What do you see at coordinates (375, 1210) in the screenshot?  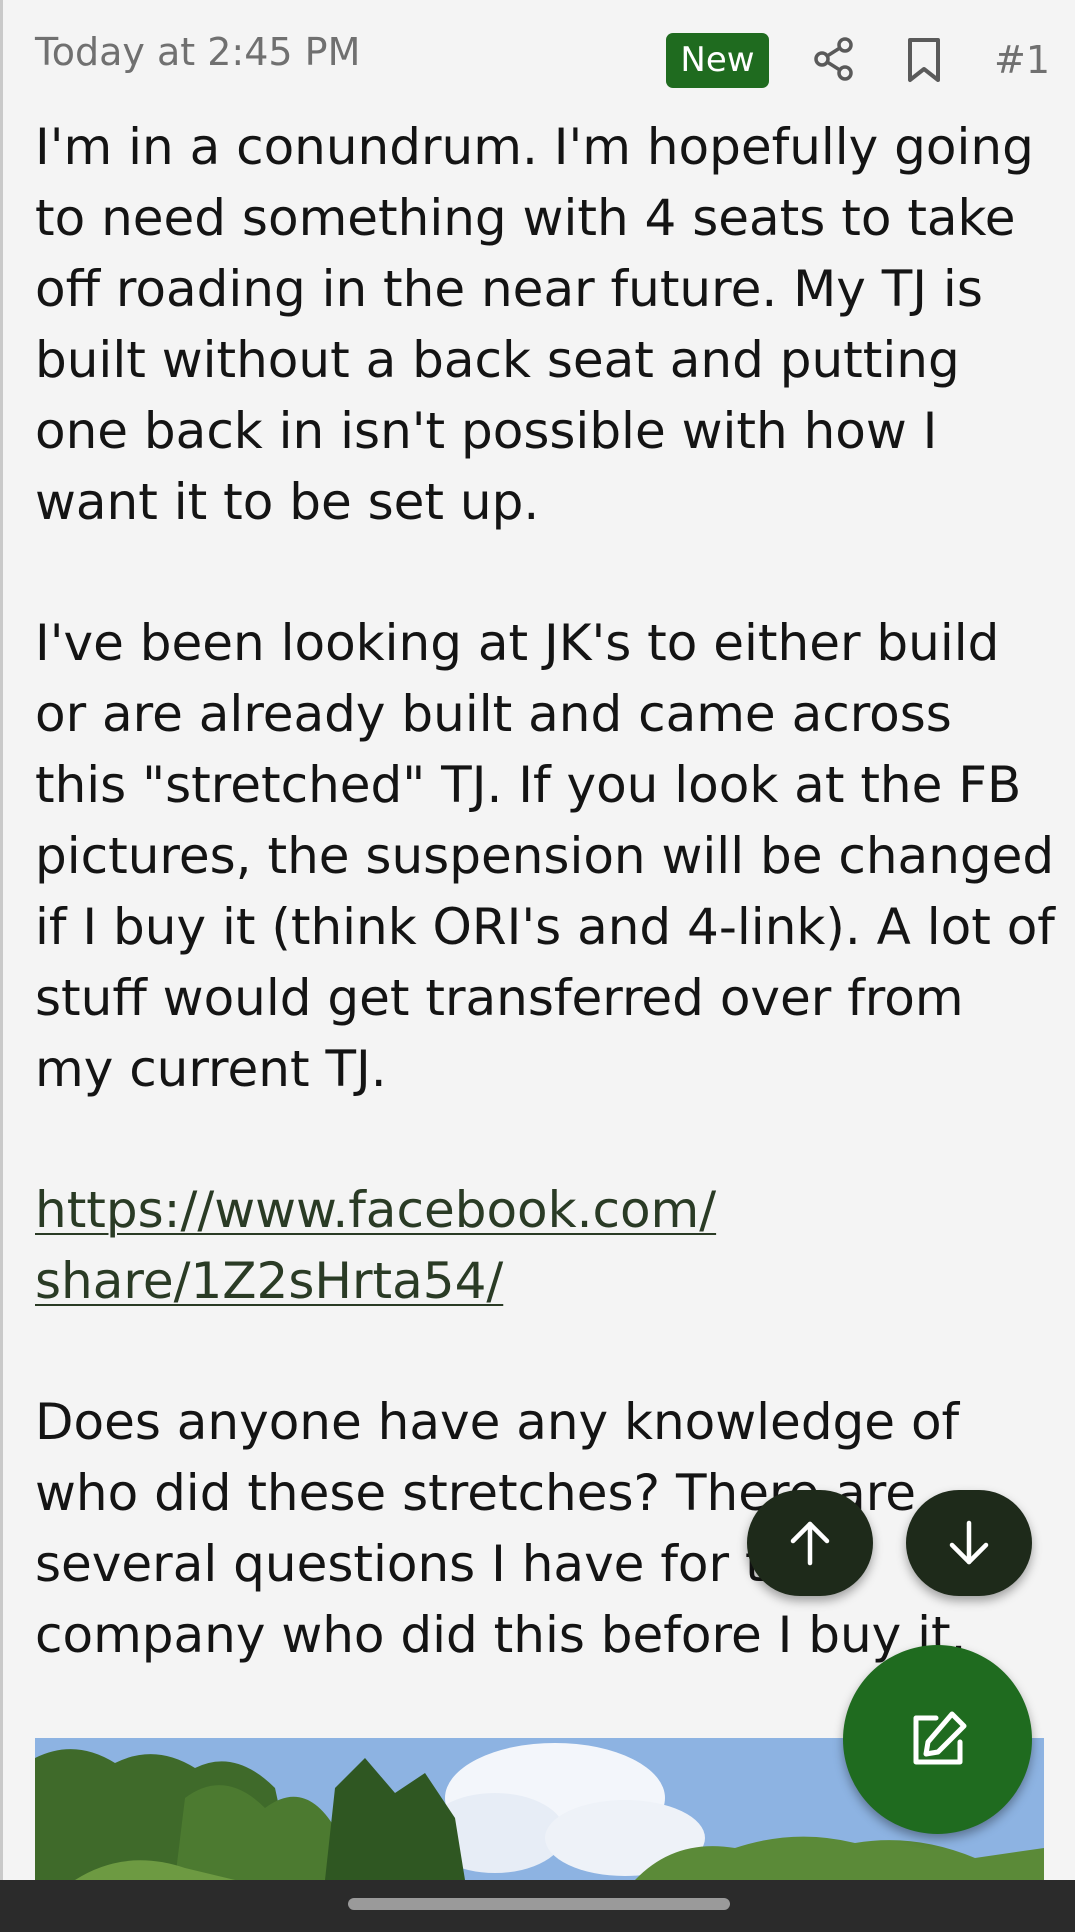 I see `facebook-link-line-1: https://www.facebook.com/` at bounding box center [375, 1210].